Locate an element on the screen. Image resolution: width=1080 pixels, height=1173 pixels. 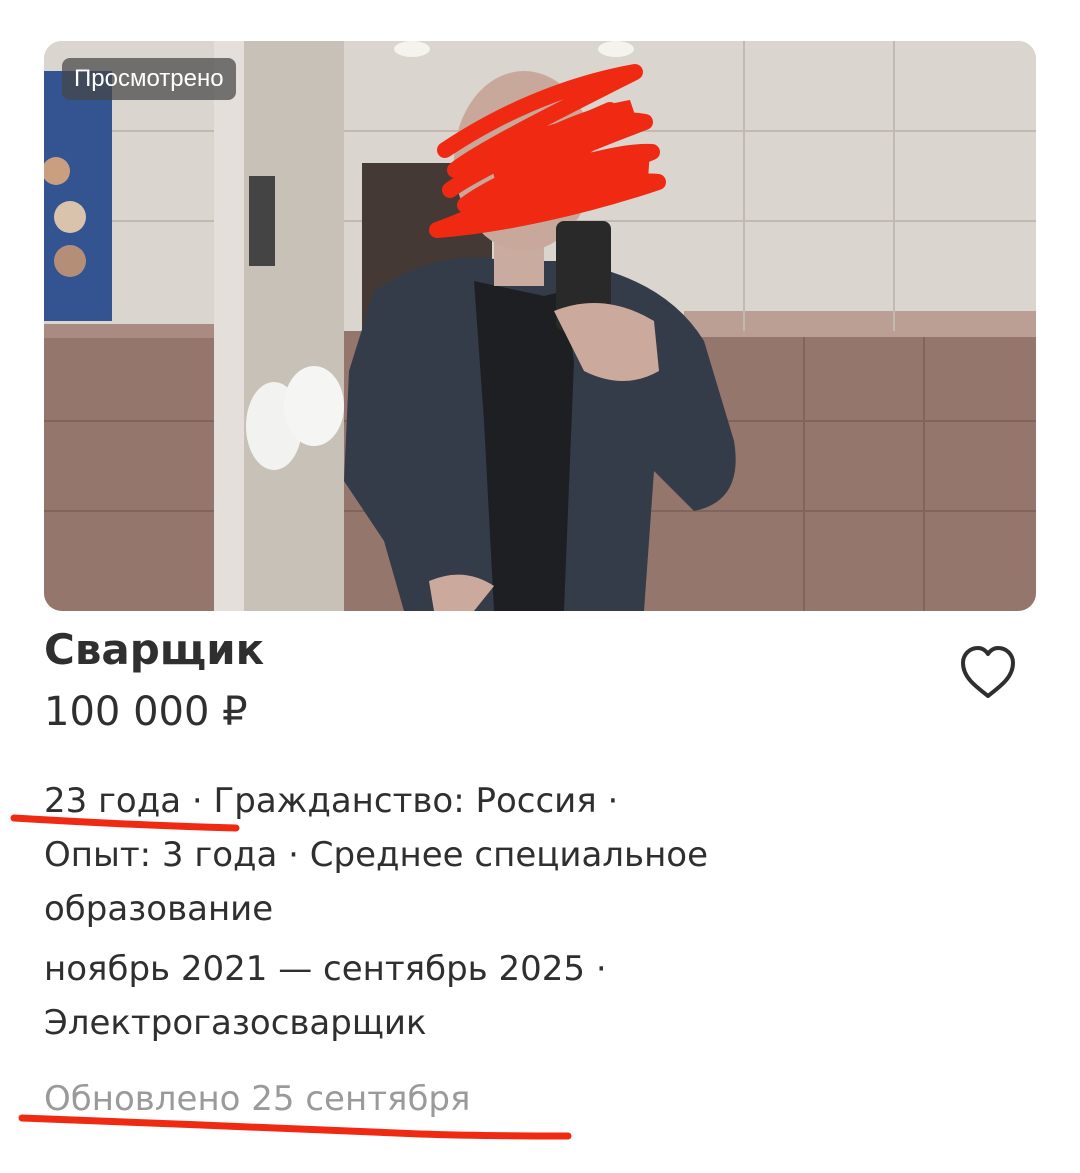
experience-text: Опыт: 3 года · Среднее специальное is located at coordinates (376, 855).